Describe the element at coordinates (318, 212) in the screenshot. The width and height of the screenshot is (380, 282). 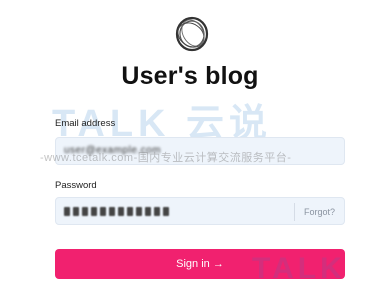
I see `forgot-password-link: Forgot?` at that location.